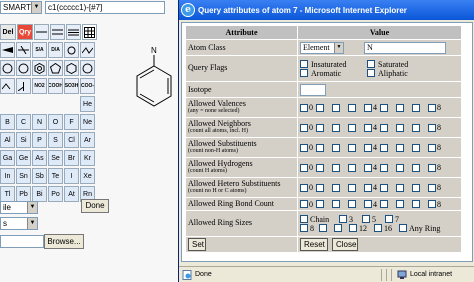 This screenshot has width=474, height=282. I want to click on ring-size-option: 12, so click(360, 228).